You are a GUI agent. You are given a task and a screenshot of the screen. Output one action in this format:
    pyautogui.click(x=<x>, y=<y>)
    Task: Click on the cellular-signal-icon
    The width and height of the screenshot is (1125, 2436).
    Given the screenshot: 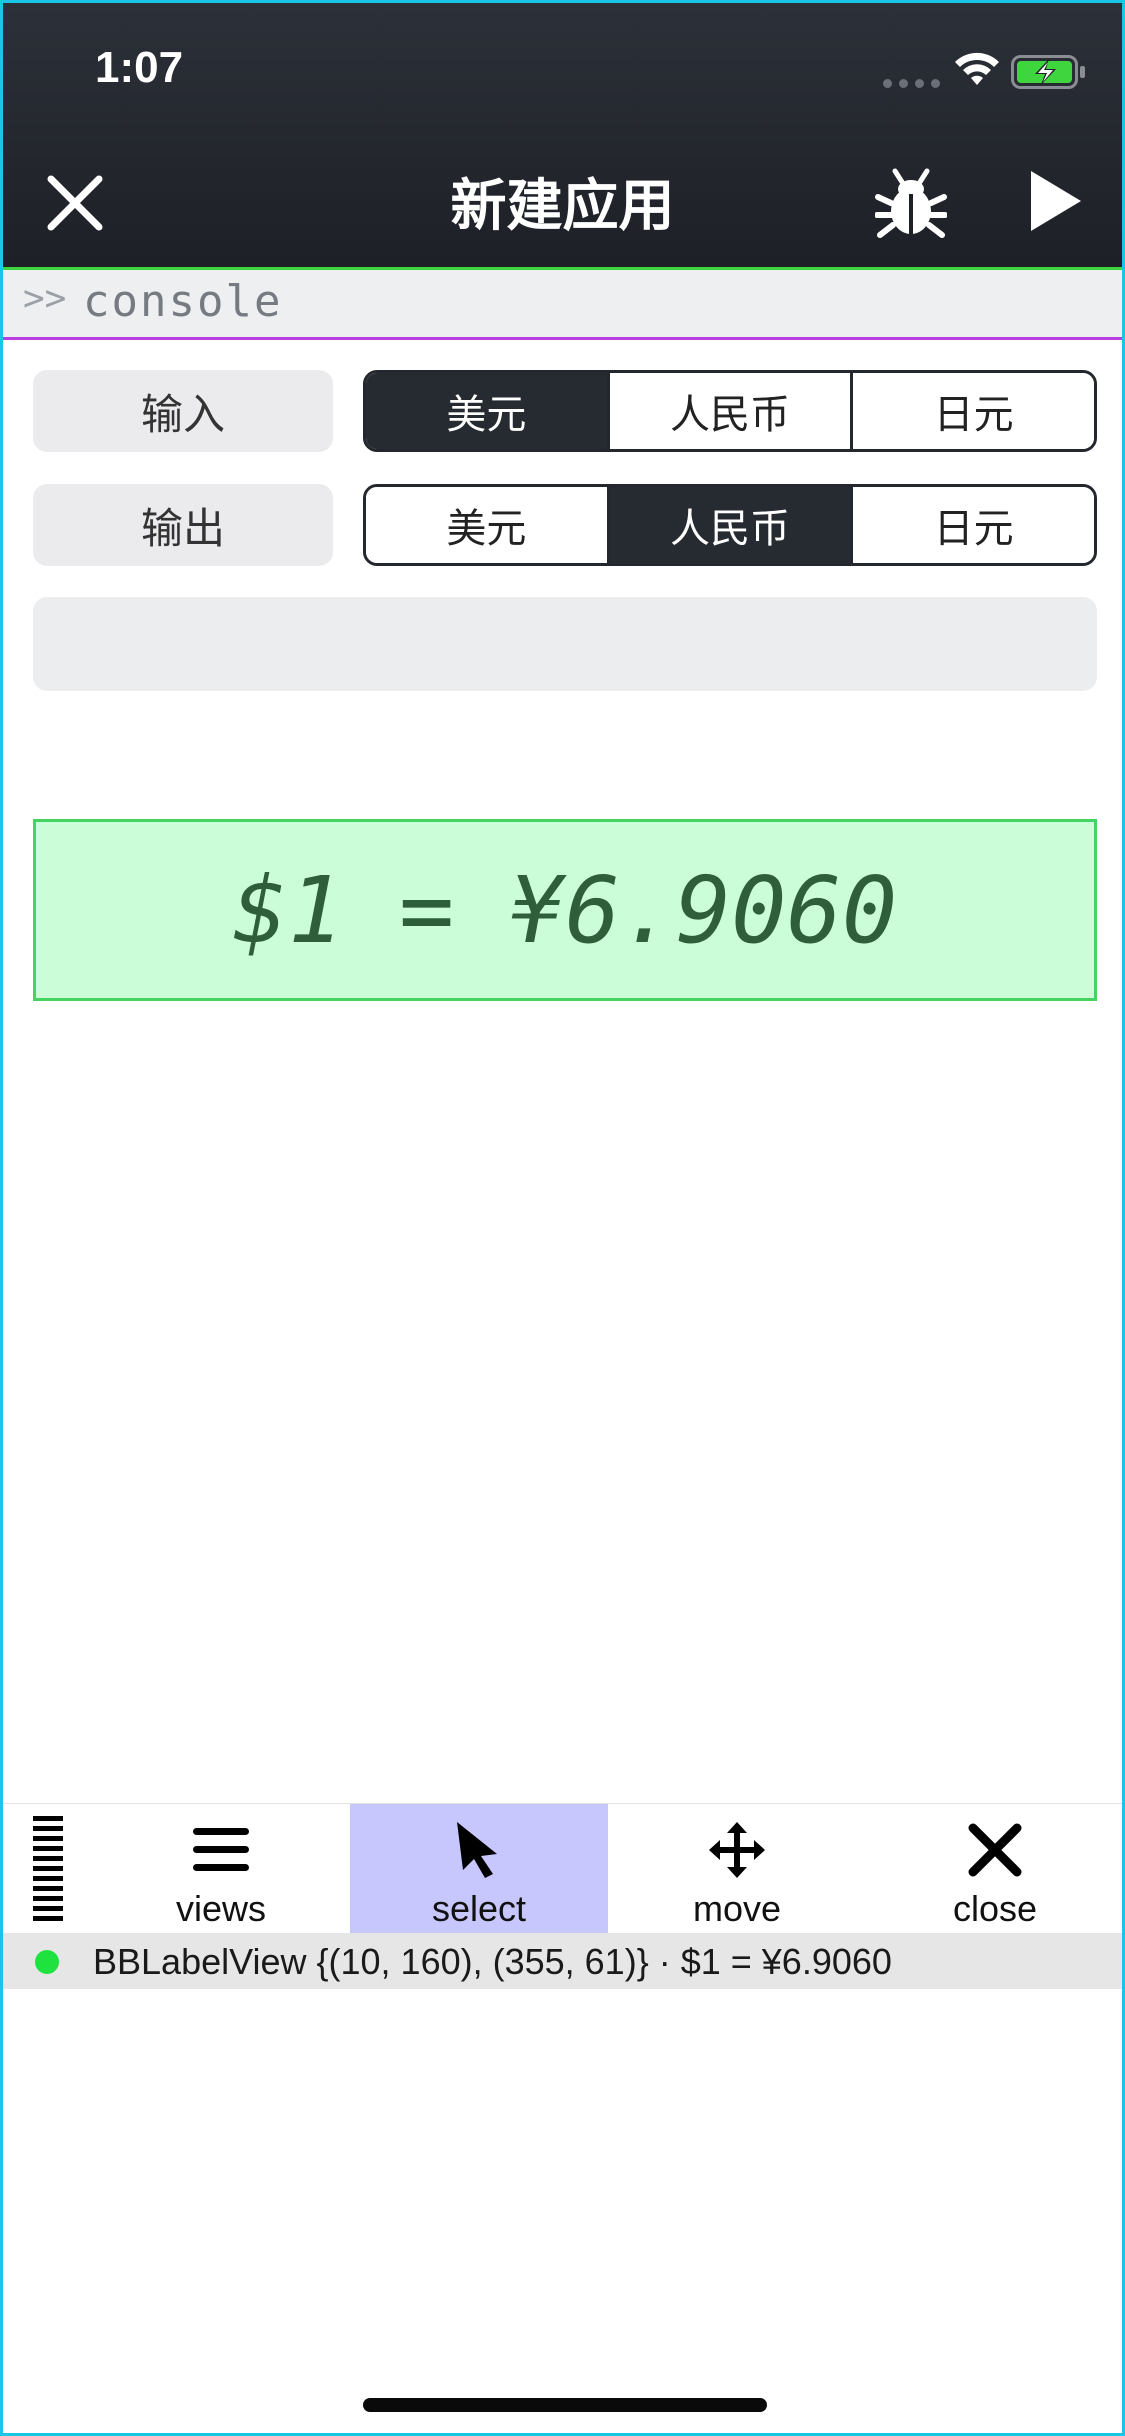 What is the action you would take?
    pyautogui.click(x=911, y=83)
    